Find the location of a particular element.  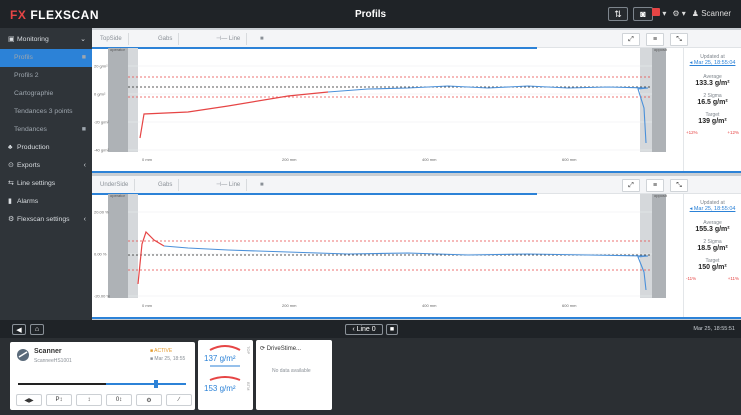

y-tick-label: 0.00 % is located at coordinates (100, 254).